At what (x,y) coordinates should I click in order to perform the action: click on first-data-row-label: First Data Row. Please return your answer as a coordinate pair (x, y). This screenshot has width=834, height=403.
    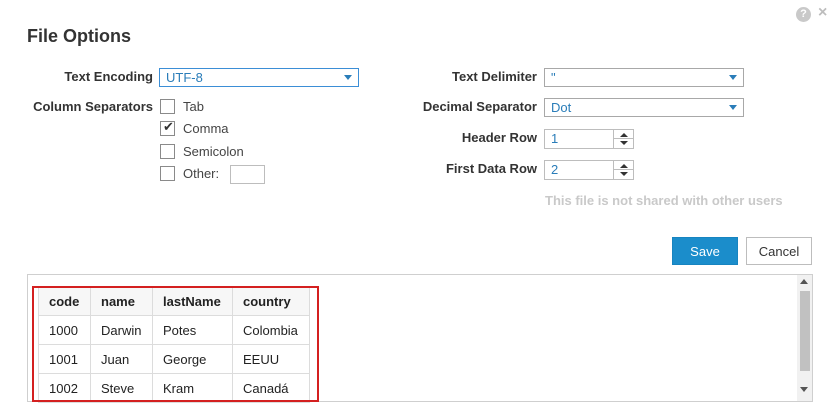
    Looking at the image, I should click on (491, 168).